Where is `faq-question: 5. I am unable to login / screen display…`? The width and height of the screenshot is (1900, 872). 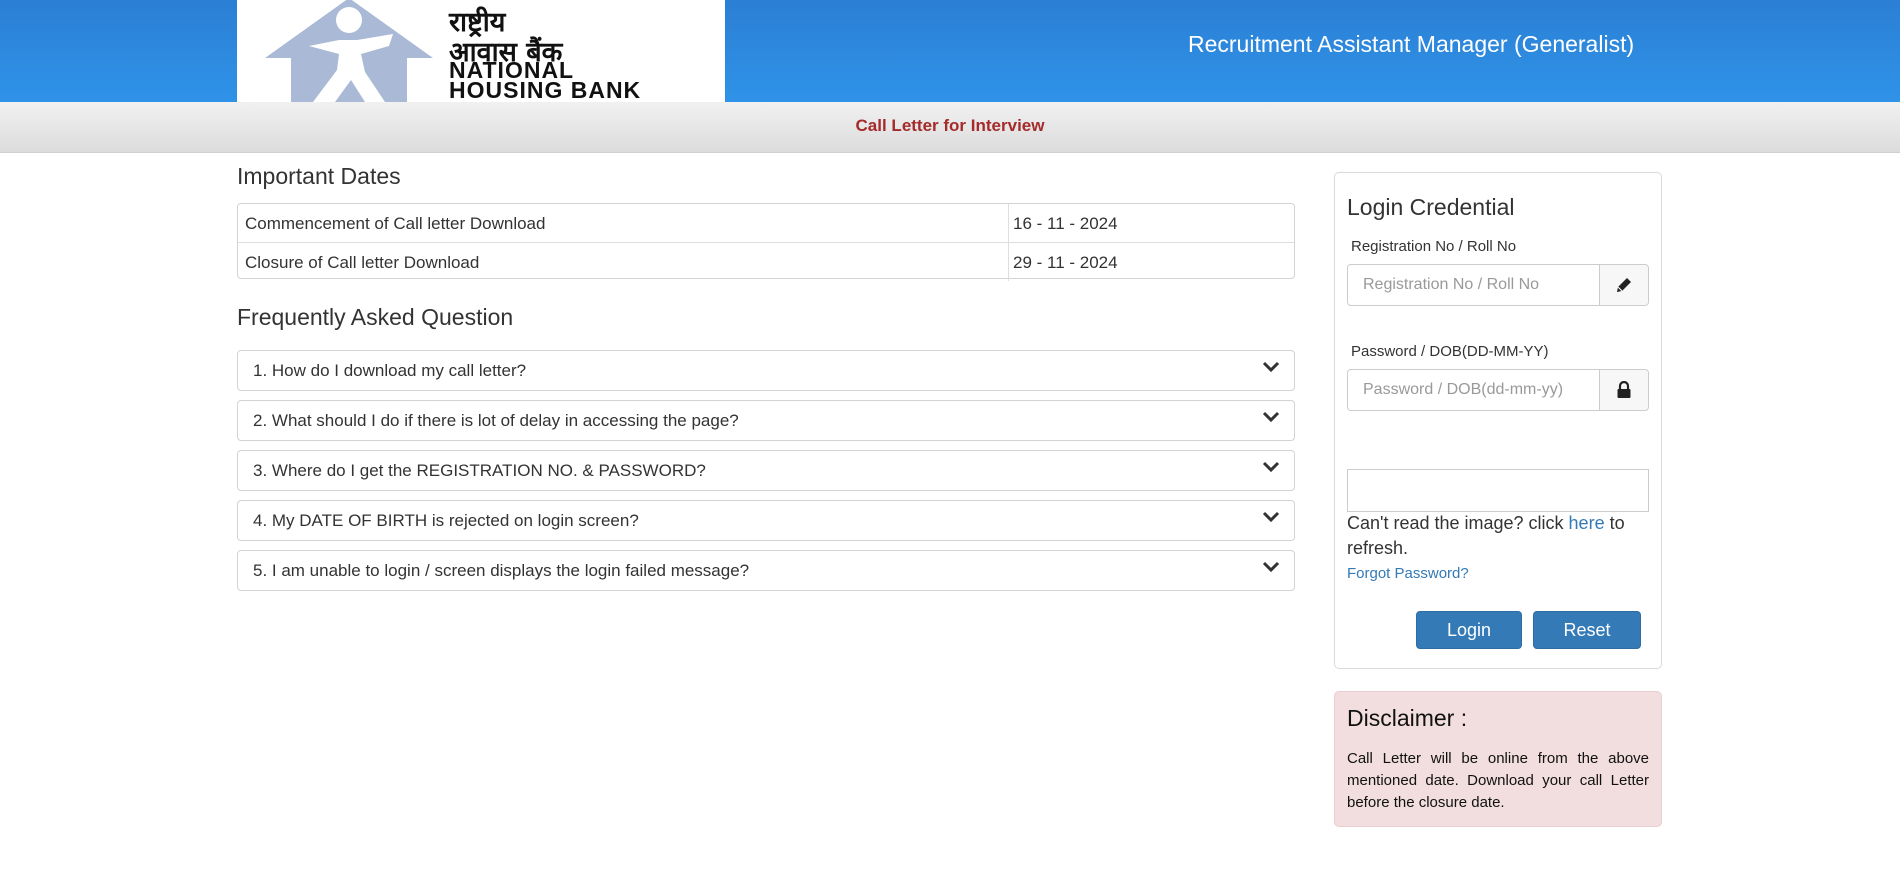 faq-question: 5. I am unable to login / screen display… is located at coordinates (501, 570).